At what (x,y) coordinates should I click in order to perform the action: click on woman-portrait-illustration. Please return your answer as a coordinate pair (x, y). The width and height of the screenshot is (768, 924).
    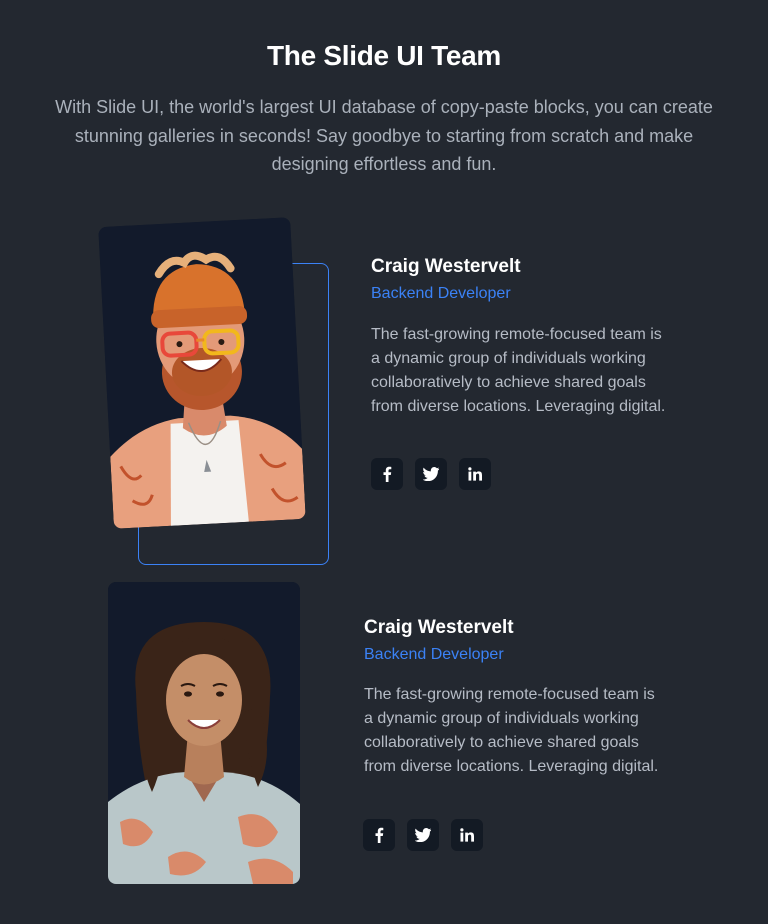
    Looking at the image, I should click on (204, 733).